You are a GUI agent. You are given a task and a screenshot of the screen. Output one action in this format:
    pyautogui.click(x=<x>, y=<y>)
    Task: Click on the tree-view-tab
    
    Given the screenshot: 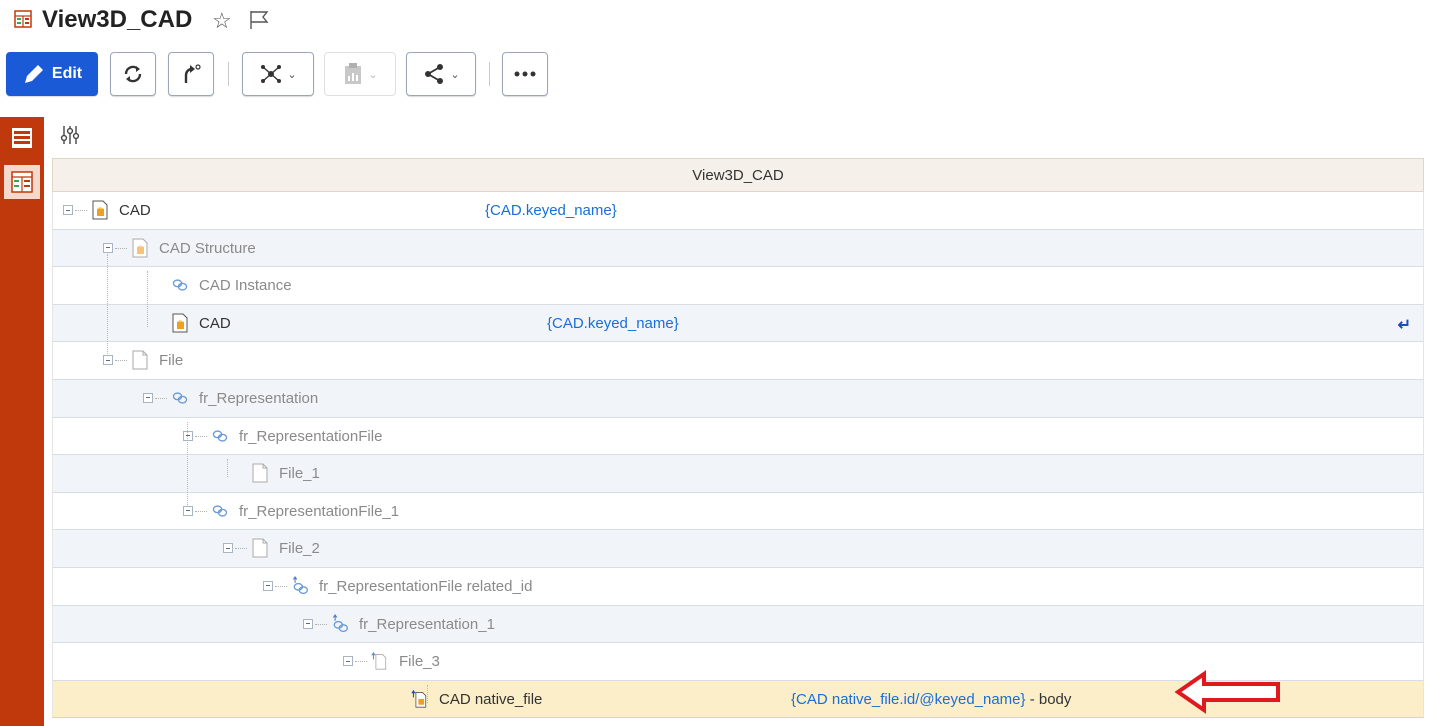 What is the action you would take?
    pyautogui.click(x=22, y=182)
    